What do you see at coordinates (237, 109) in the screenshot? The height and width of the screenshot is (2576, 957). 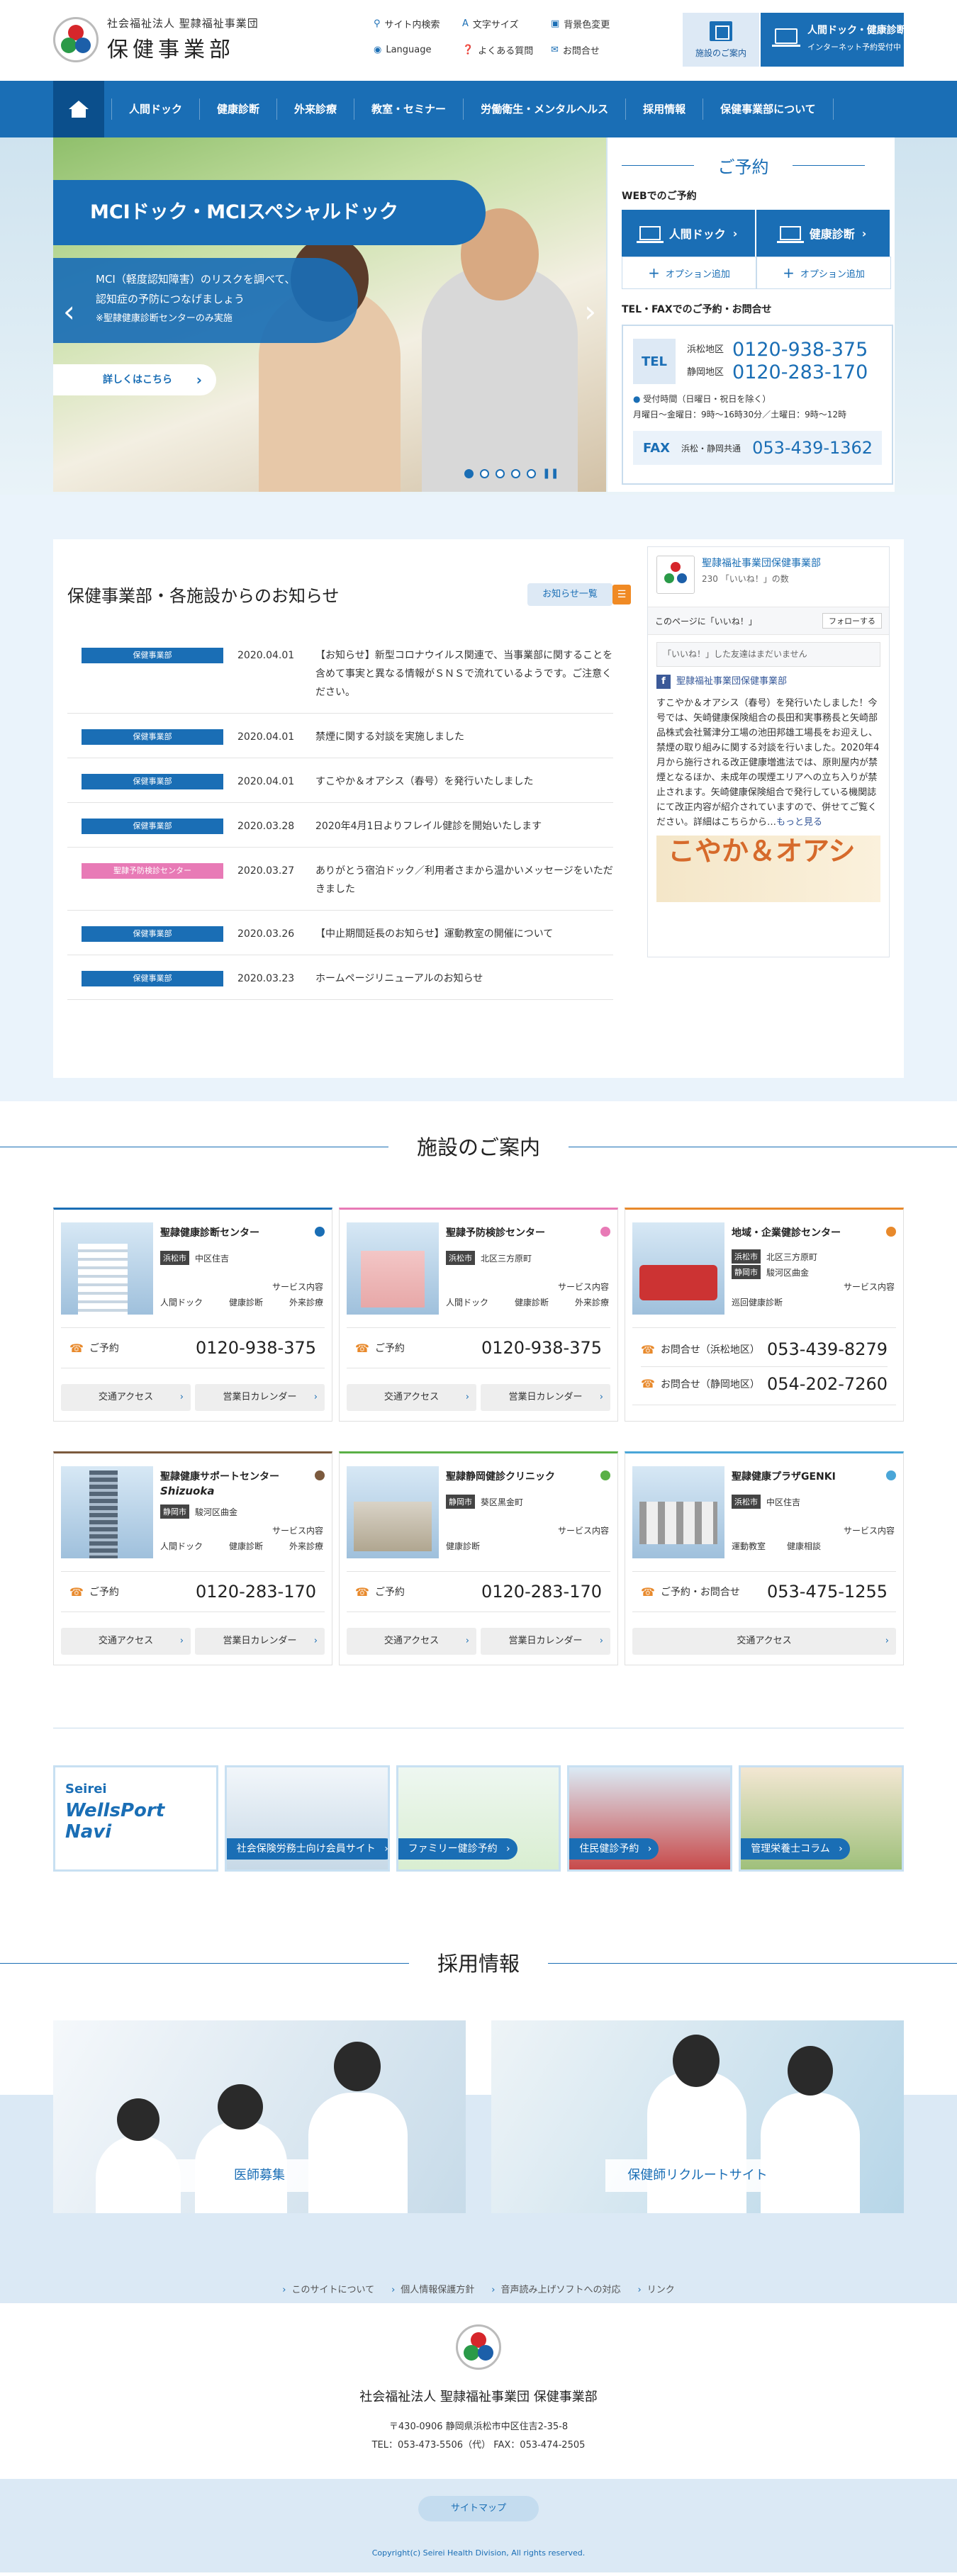 I see `nav-checkup: 健康診断` at bounding box center [237, 109].